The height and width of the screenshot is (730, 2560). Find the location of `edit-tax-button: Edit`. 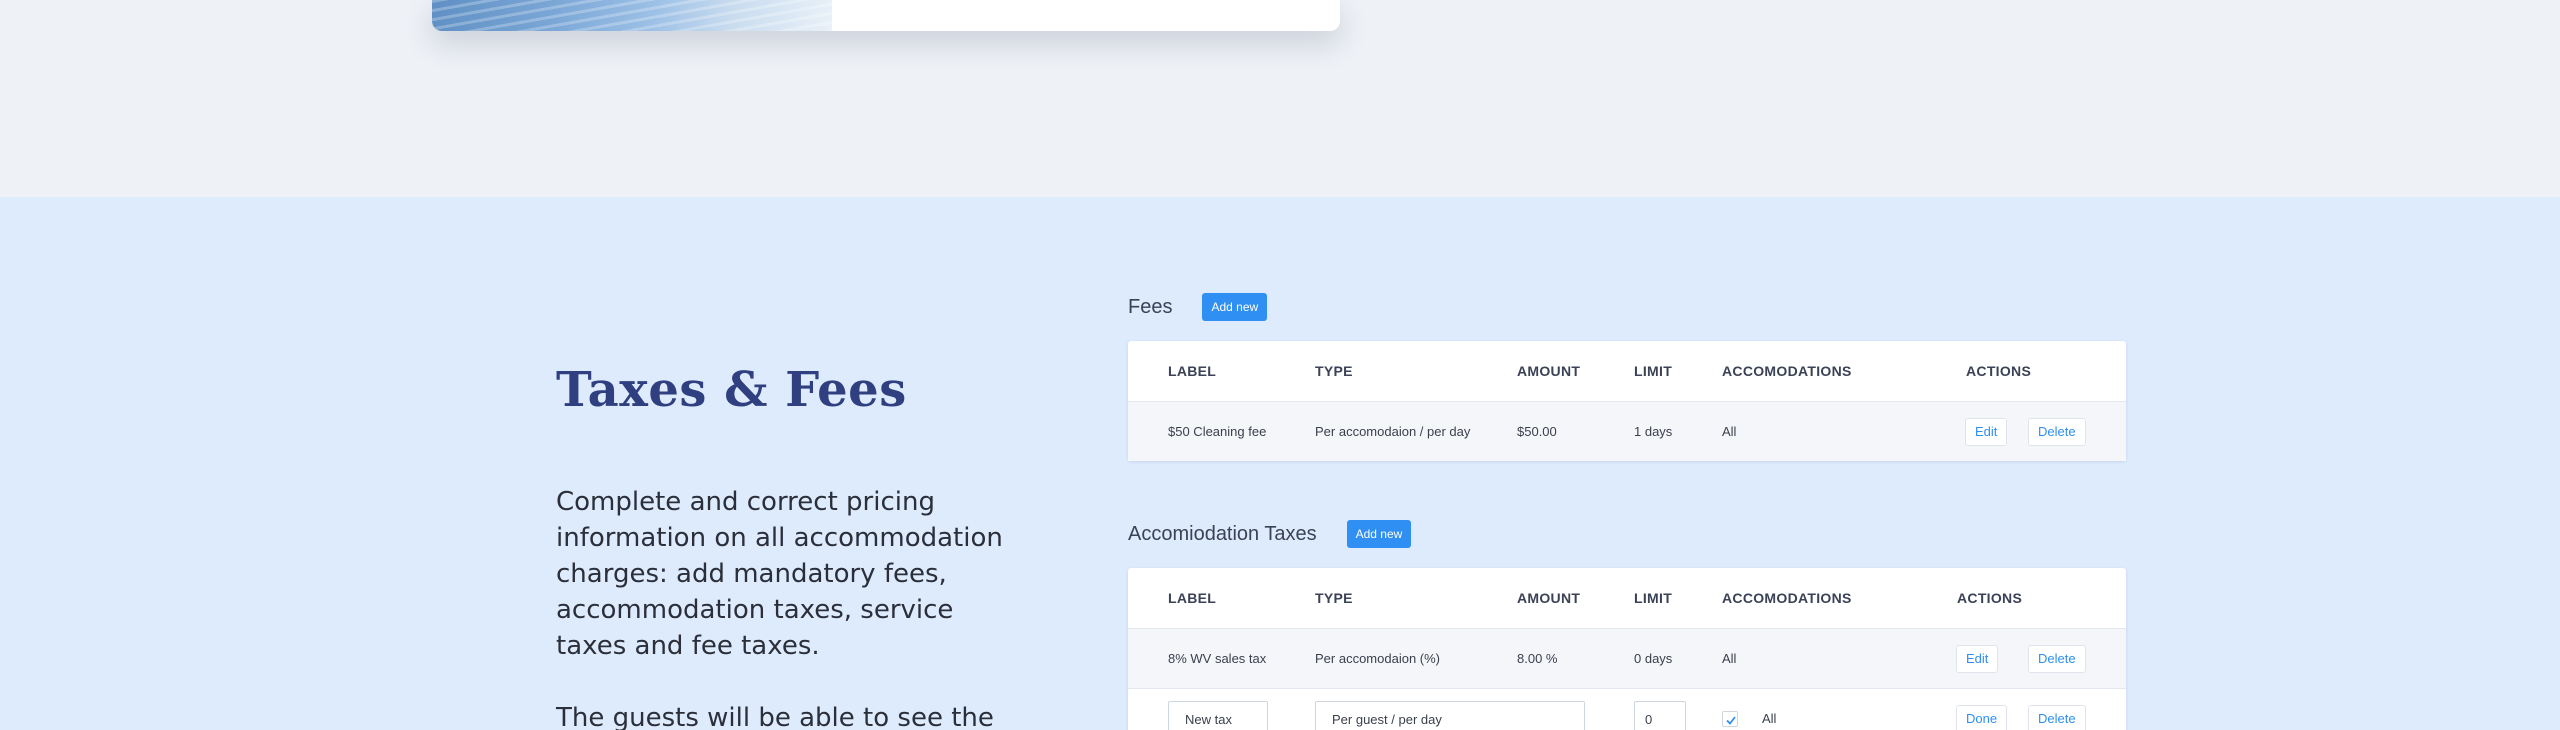

edit-tax-button: Edit is located at coordinates (1977, 659).